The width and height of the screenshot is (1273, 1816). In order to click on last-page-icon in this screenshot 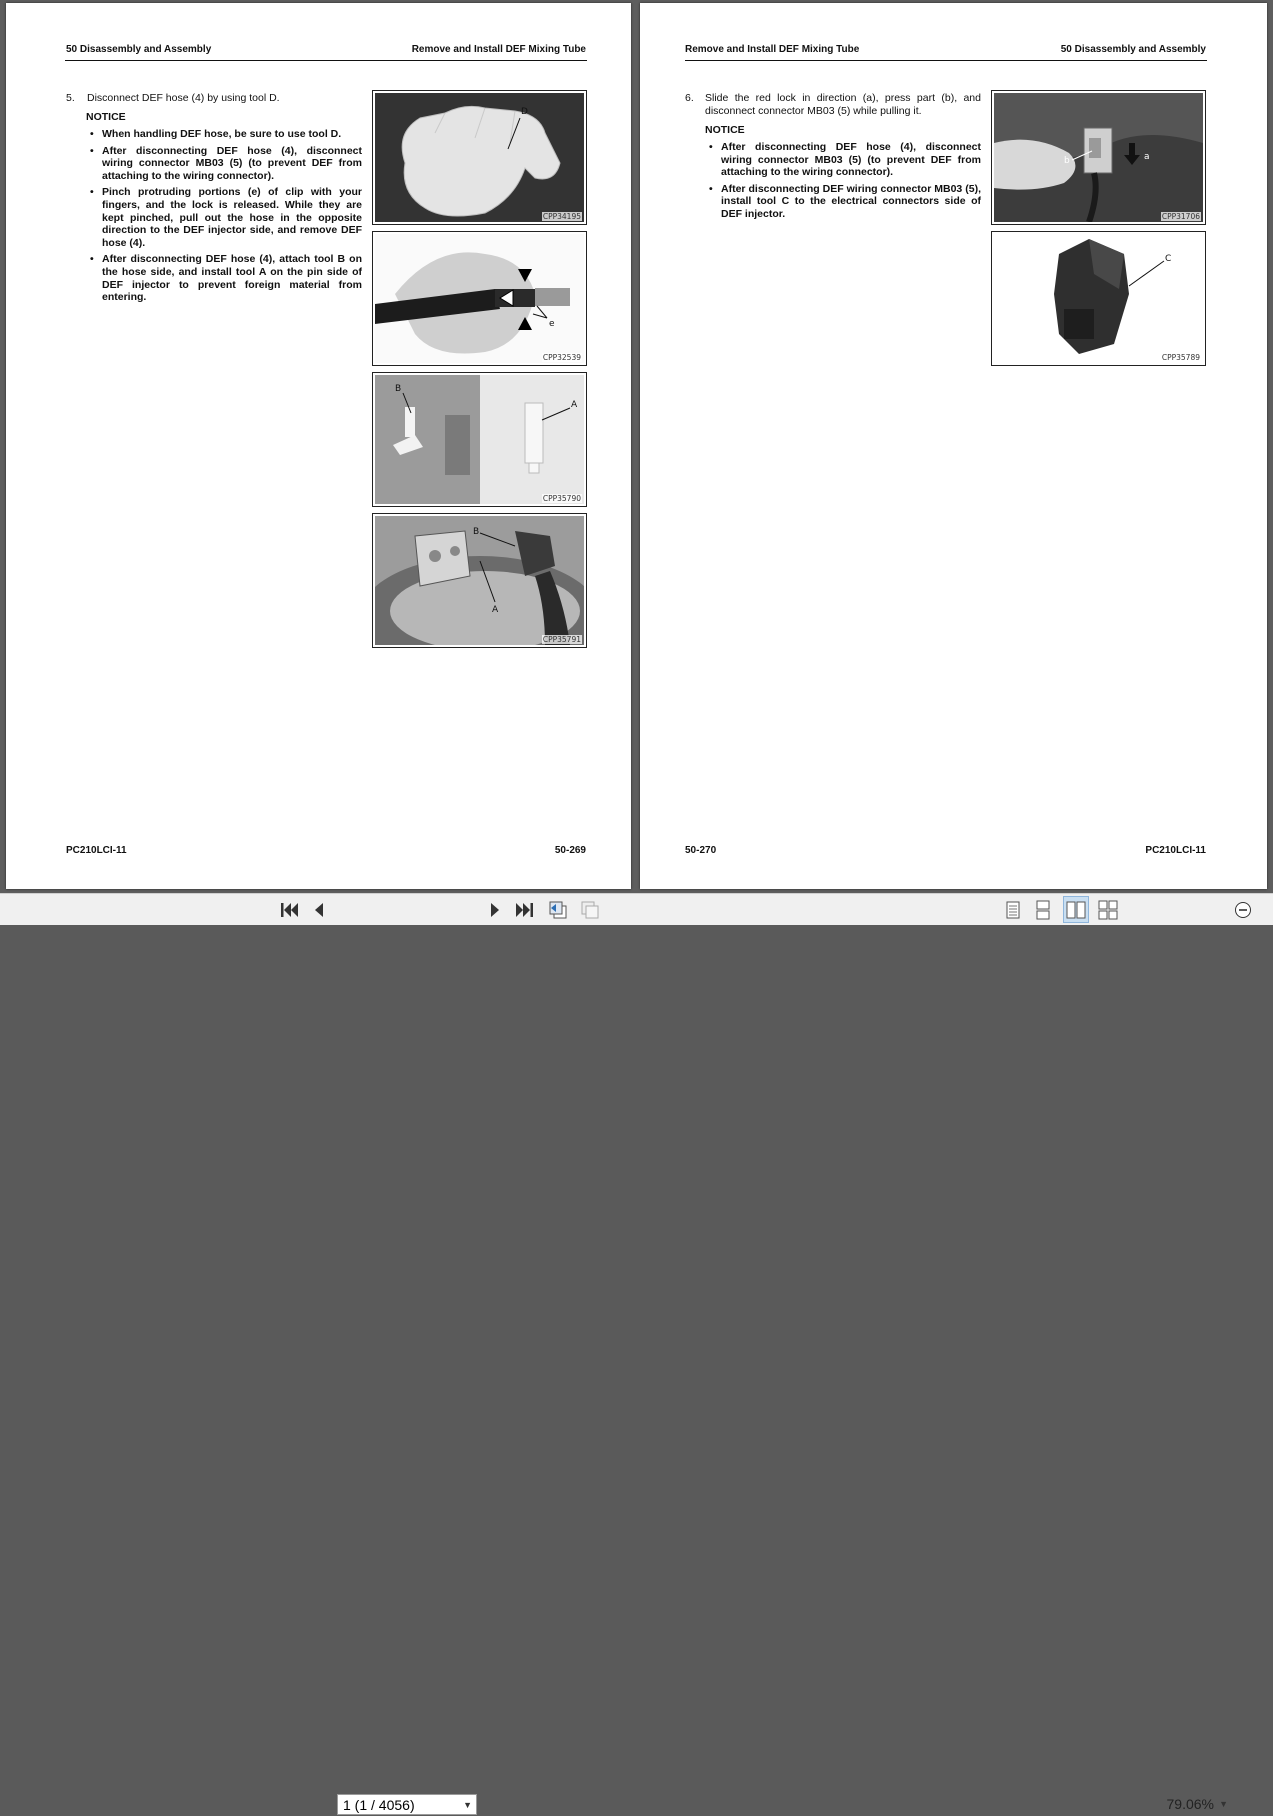, I will do `click(524, 909)`.